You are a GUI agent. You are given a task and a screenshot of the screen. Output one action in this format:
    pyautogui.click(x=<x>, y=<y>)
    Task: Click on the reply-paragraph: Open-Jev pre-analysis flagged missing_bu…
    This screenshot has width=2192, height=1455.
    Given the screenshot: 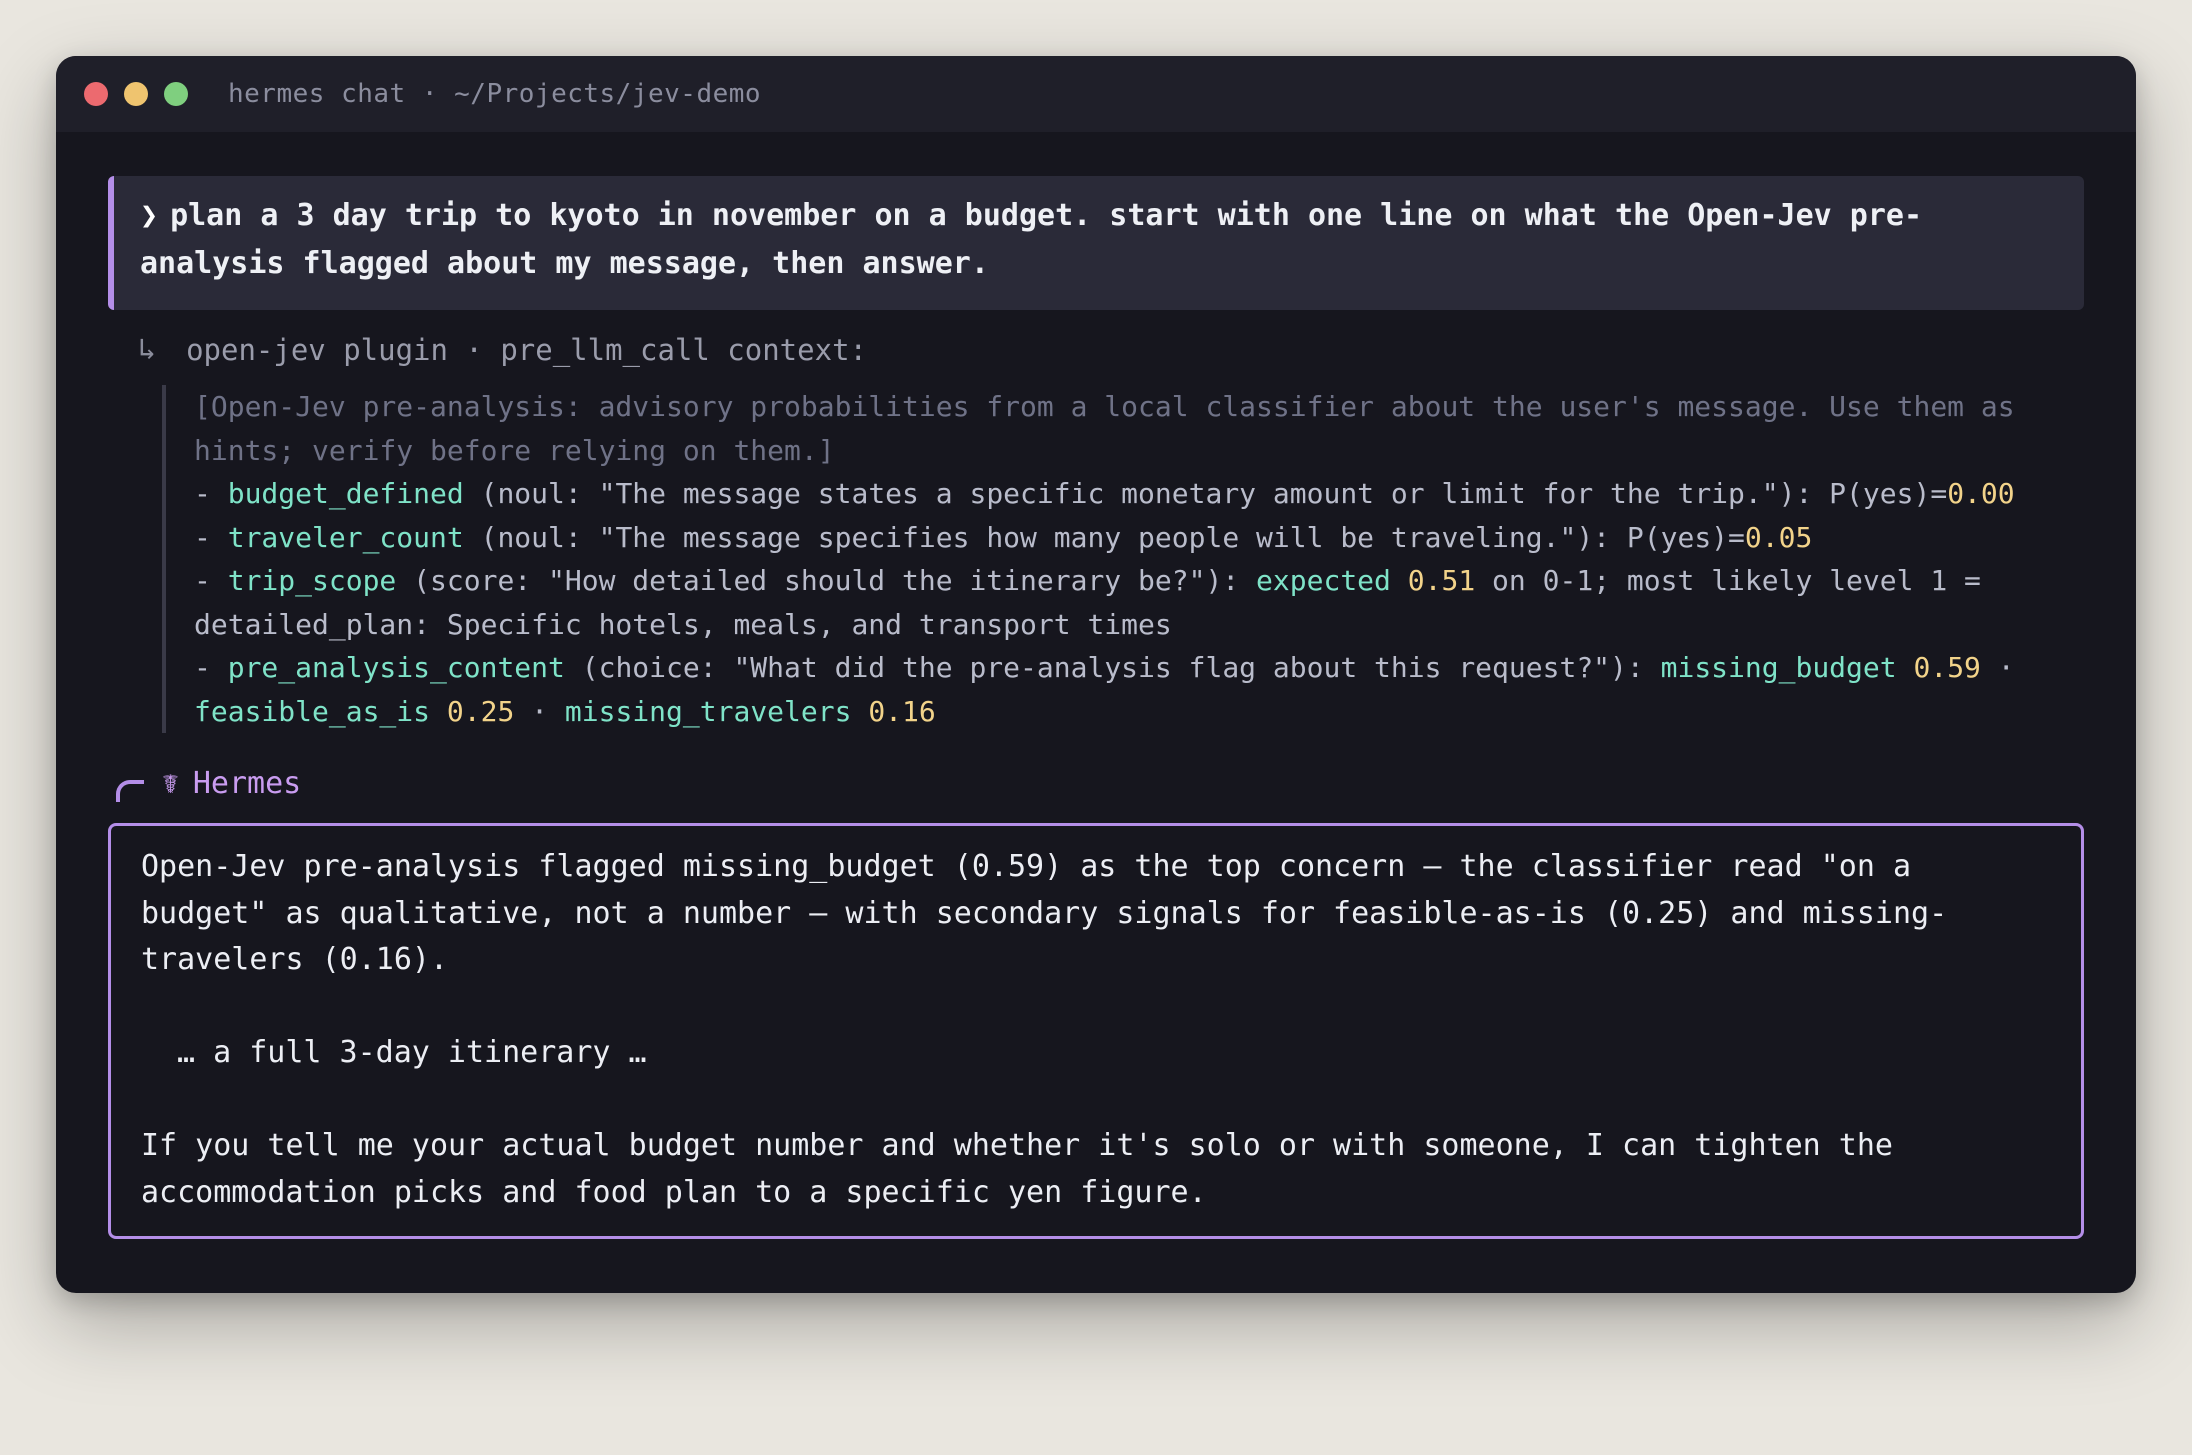 What is the action you would take?
    pyautogui.click(x=1044, y=913)
    